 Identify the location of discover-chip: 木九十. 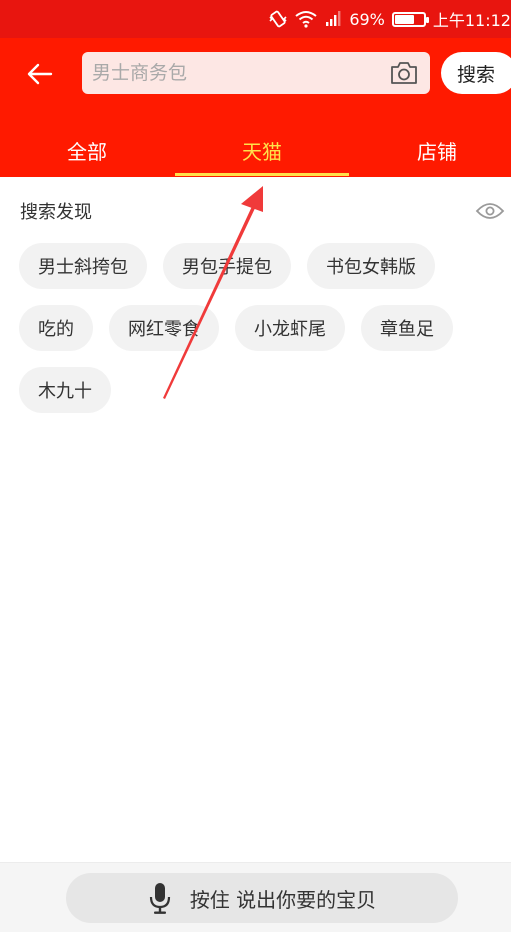
(65, 390).